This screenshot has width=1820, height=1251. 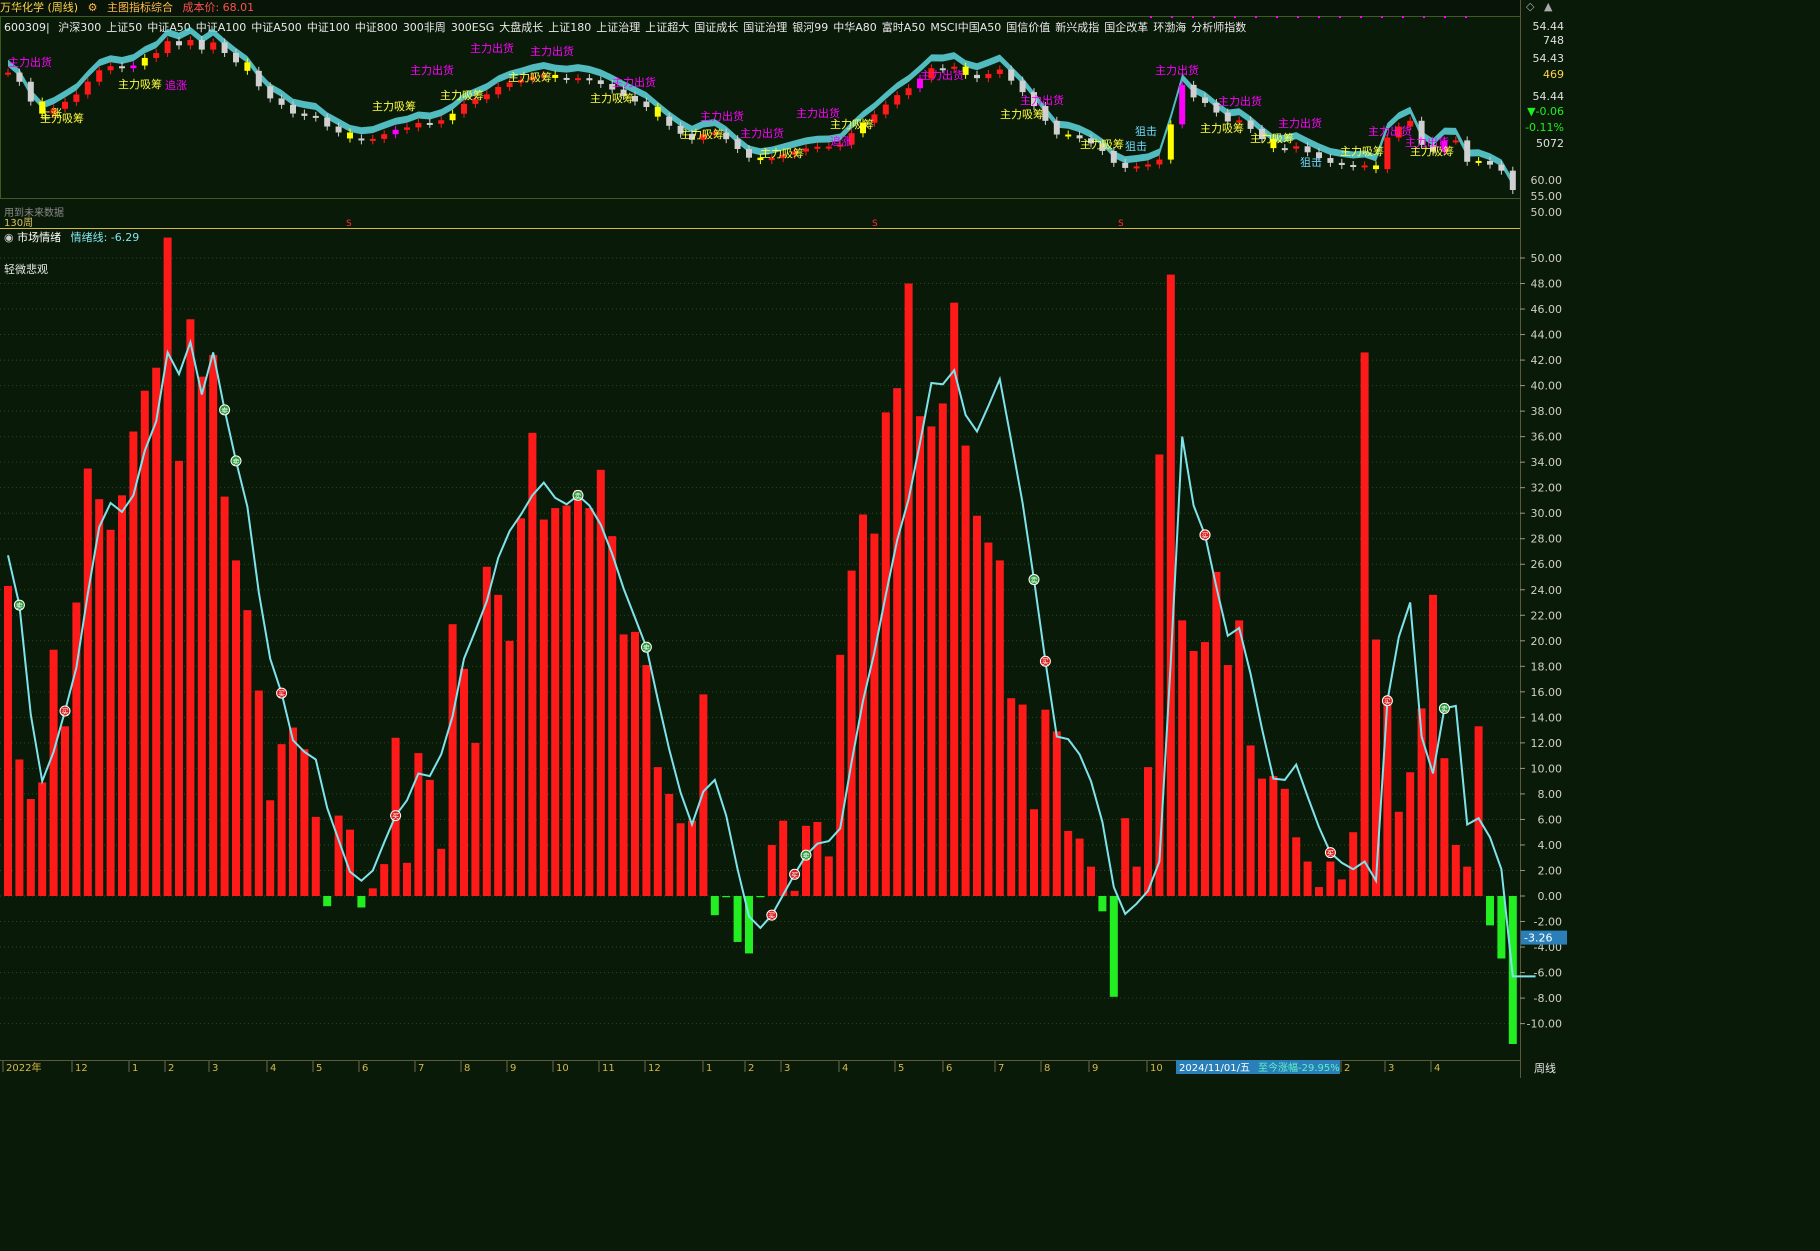 I want to click on time-label: 3, so click(x=1391, y=1068).